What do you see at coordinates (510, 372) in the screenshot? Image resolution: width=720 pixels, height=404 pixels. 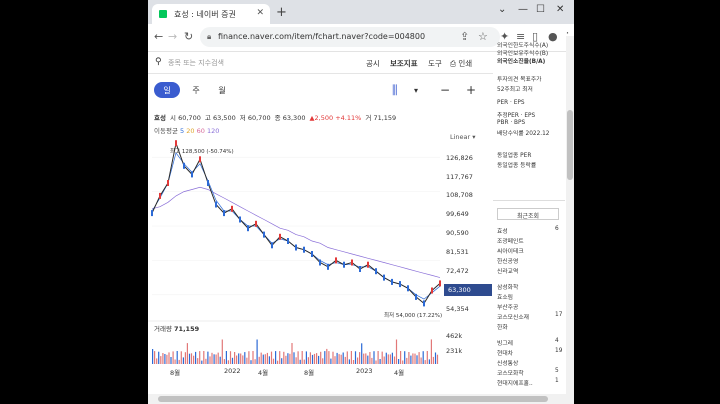 I see `recent-stock-link: 코스모화학` at bounding box center [510, 372].